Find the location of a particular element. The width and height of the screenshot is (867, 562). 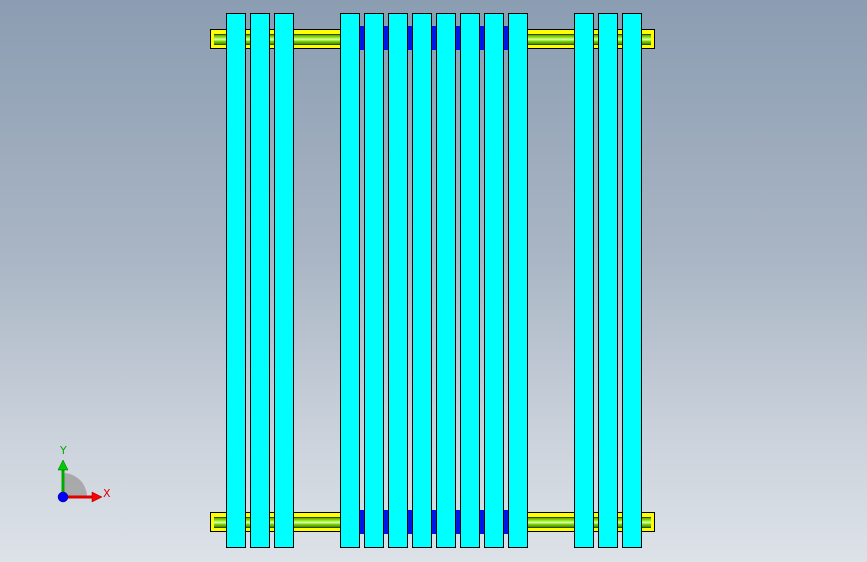

y-arrow-icon is located at coordinates (63, 465).